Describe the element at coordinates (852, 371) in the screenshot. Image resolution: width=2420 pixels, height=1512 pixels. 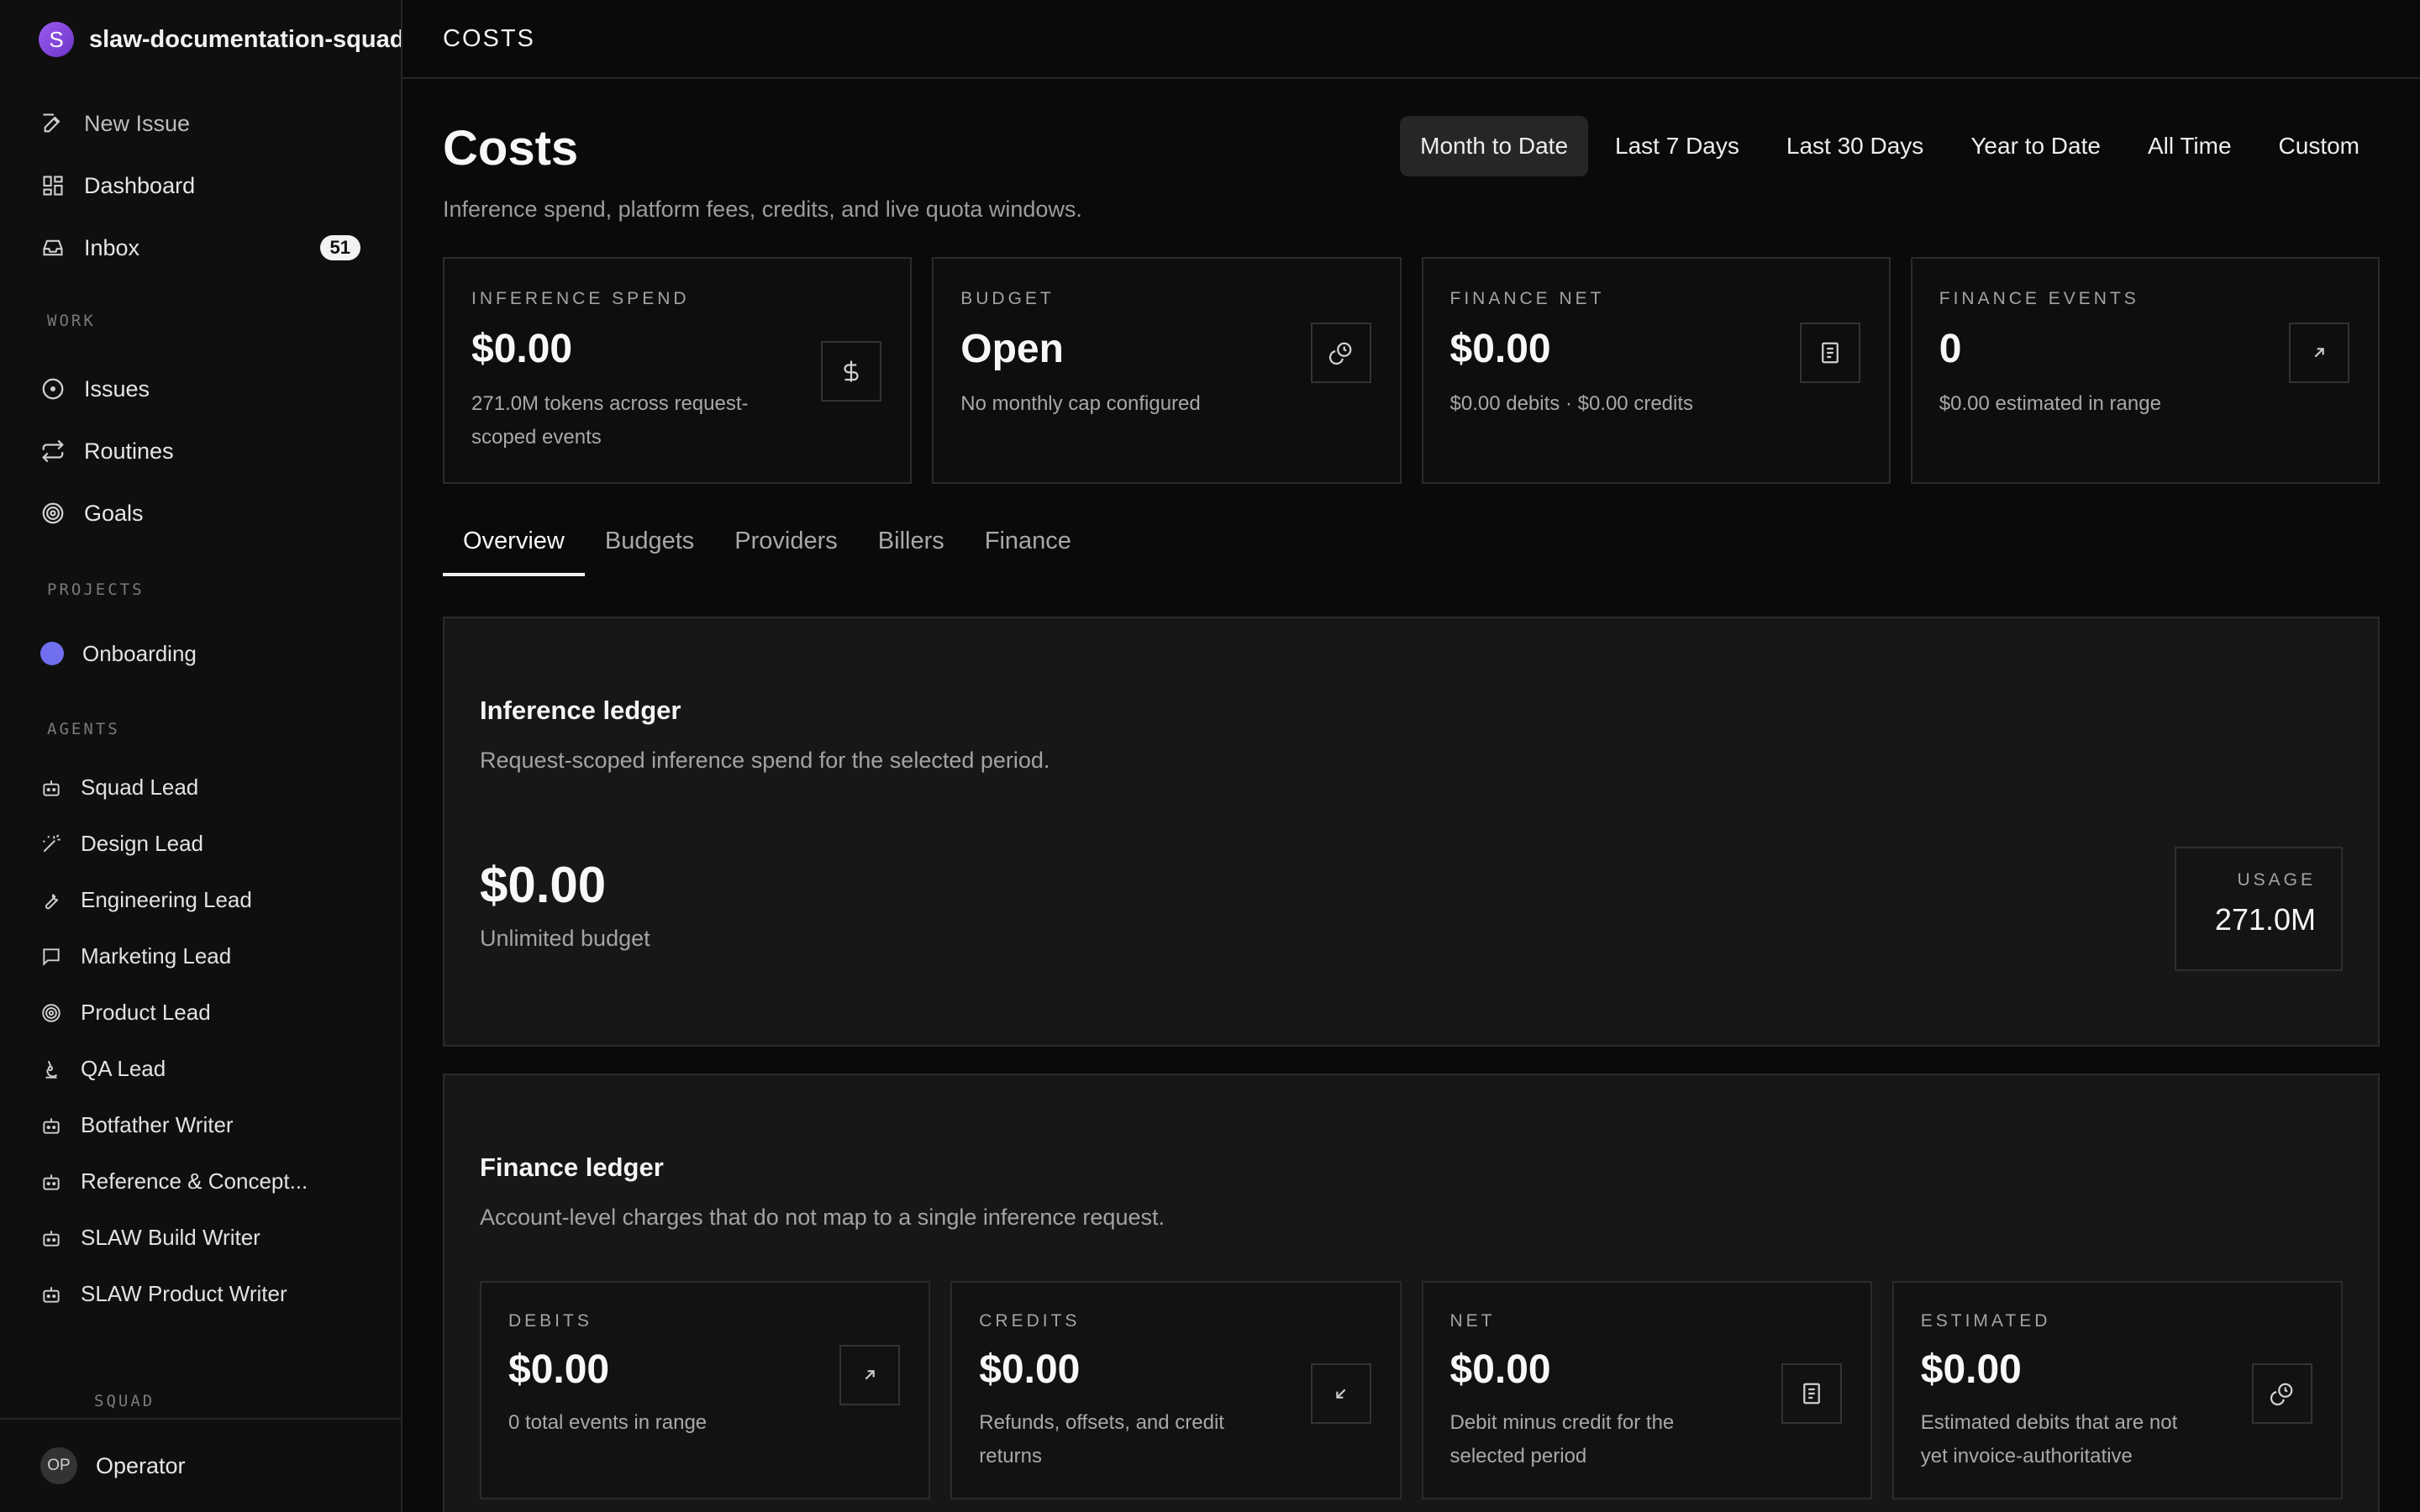
I see `dollar-icon` at that location.